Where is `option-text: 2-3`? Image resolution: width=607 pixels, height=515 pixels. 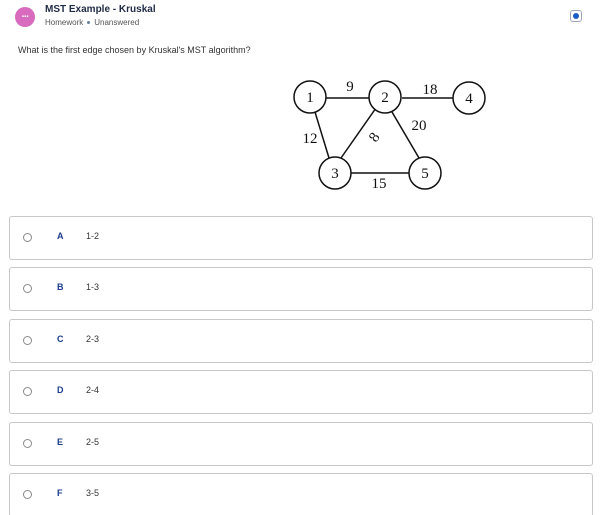
option-text: 2-3 is located at coordinates (93, 339).